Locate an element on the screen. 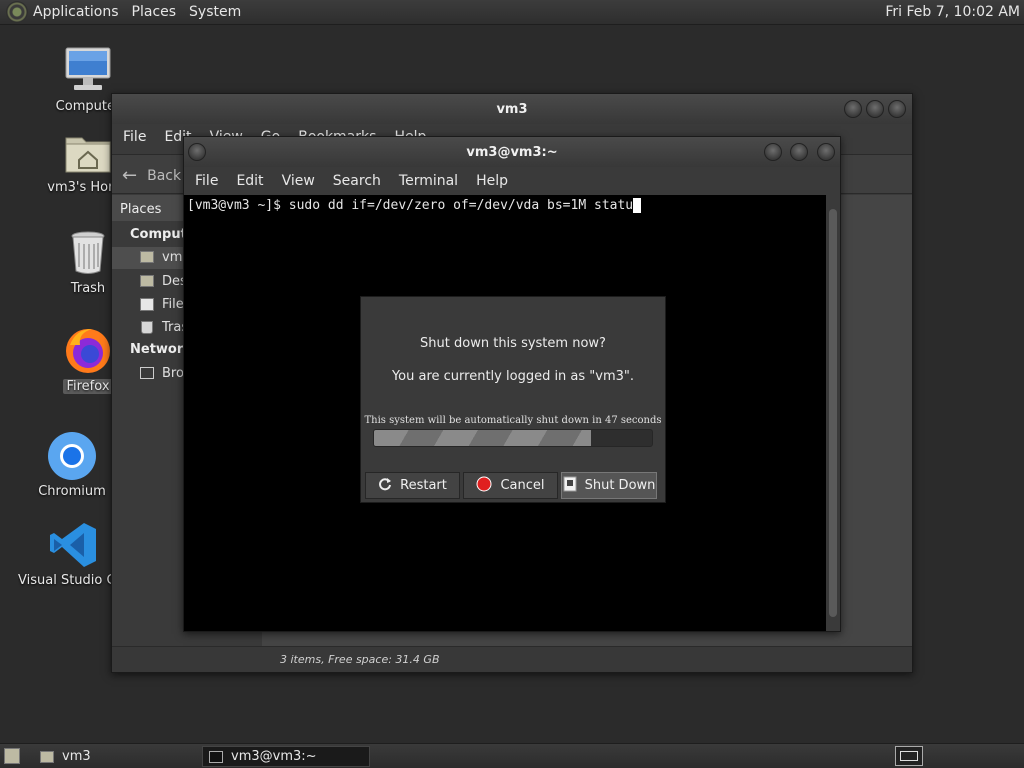 The image size is (1024, 768). progress-fill is located at coordinates (482, 438).